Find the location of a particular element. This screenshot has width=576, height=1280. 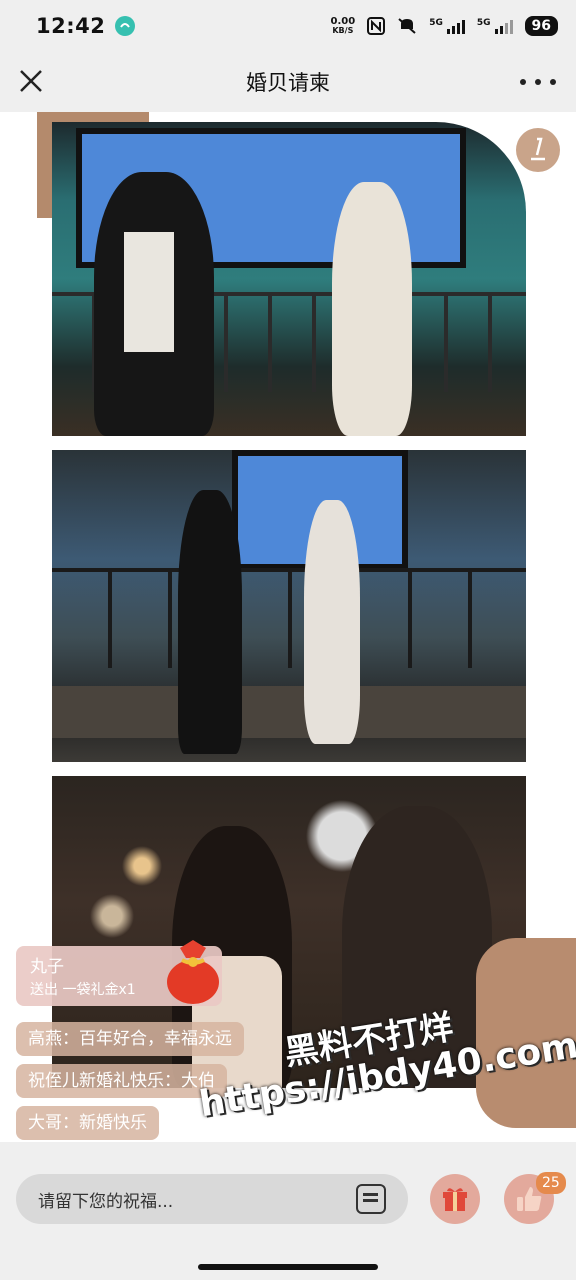

blessing-message: 大哥：新婚快乐 is located at coordinates (87, 1123).